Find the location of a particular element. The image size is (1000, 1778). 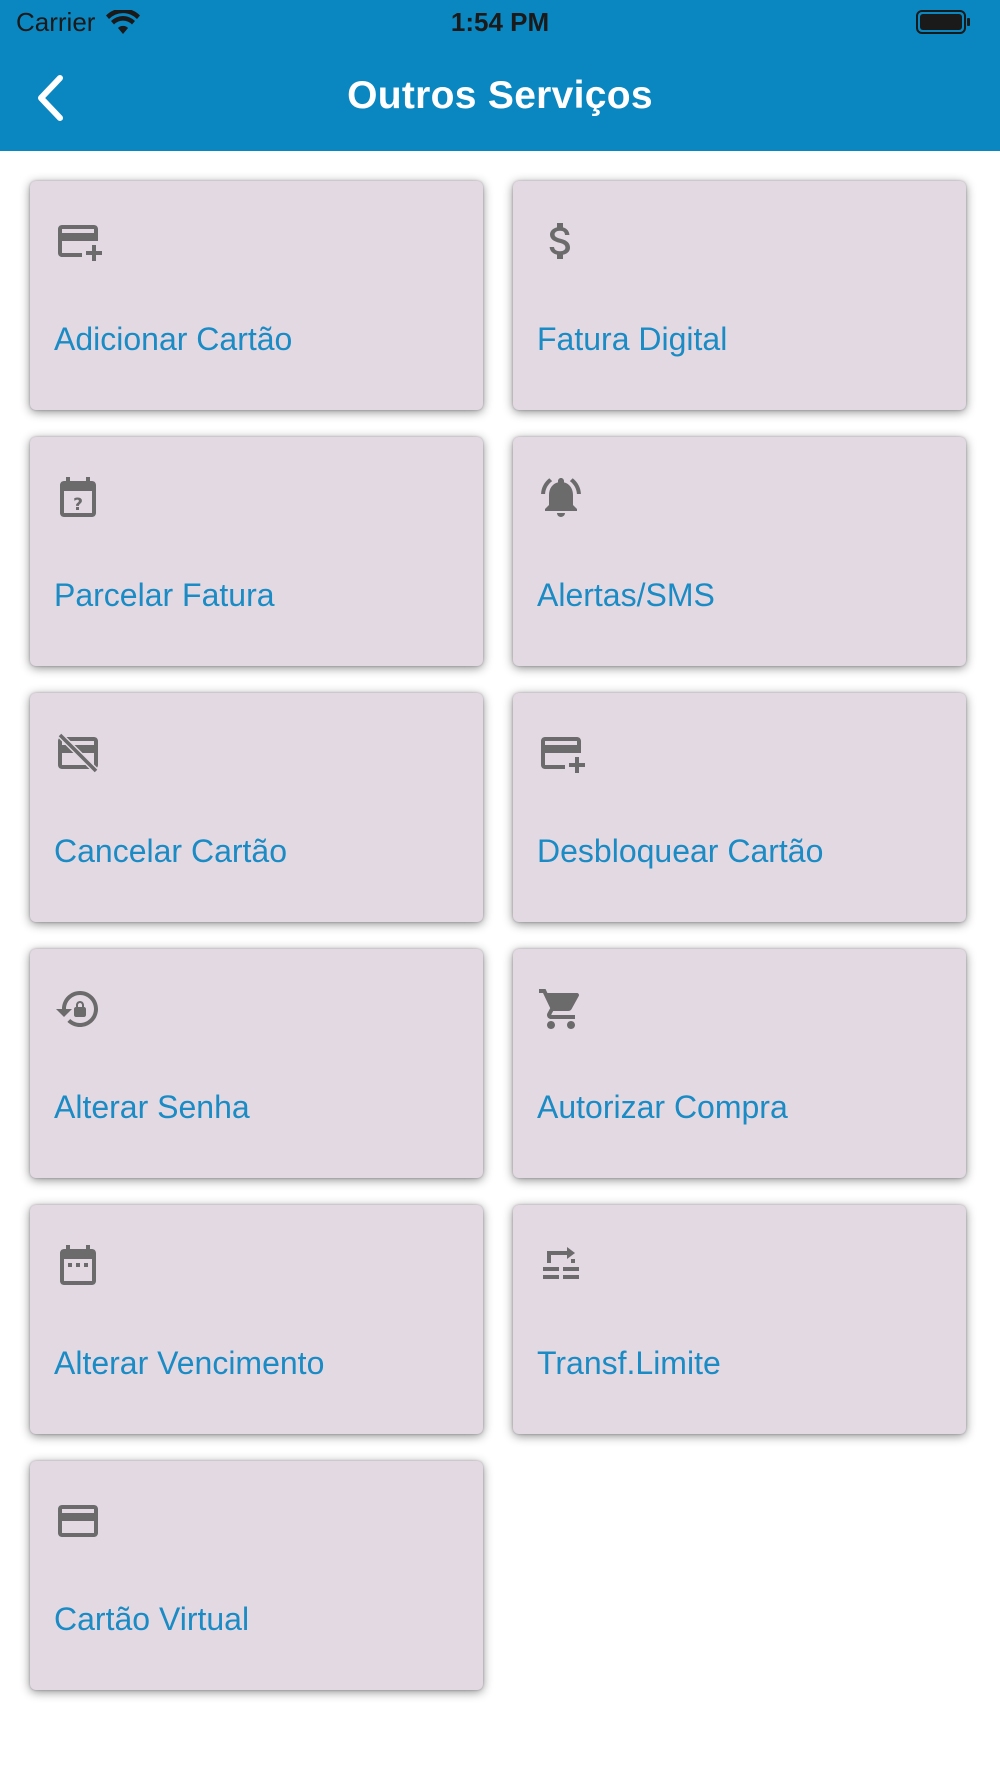

service-card-transf-limite: Transf.Limite is located at coordinates (739, 1319).